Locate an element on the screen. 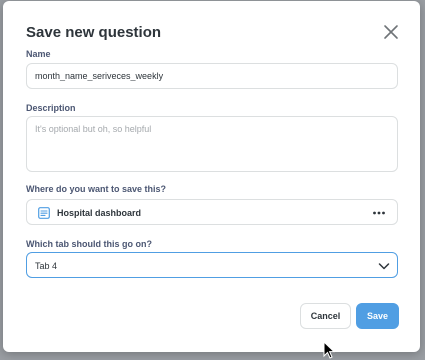  chevron-down-icon is located at coordinates (384, 266).